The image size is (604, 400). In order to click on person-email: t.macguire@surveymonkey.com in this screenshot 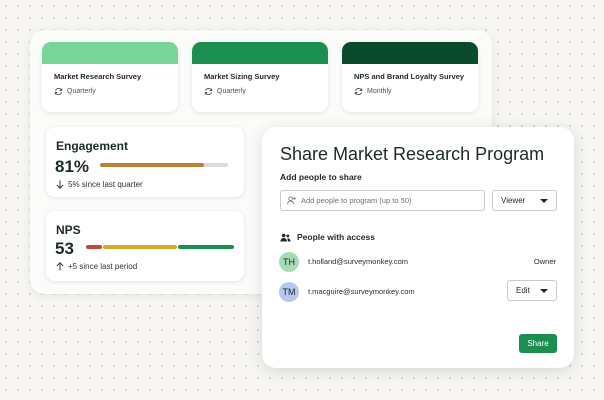, I will do `click(361, 291)`.